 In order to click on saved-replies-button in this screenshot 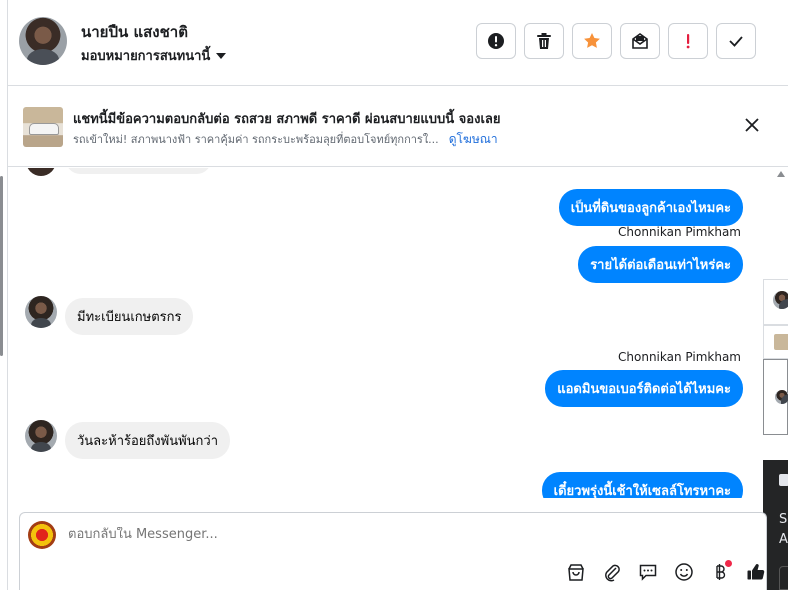, I will do `click(648, 572)`.